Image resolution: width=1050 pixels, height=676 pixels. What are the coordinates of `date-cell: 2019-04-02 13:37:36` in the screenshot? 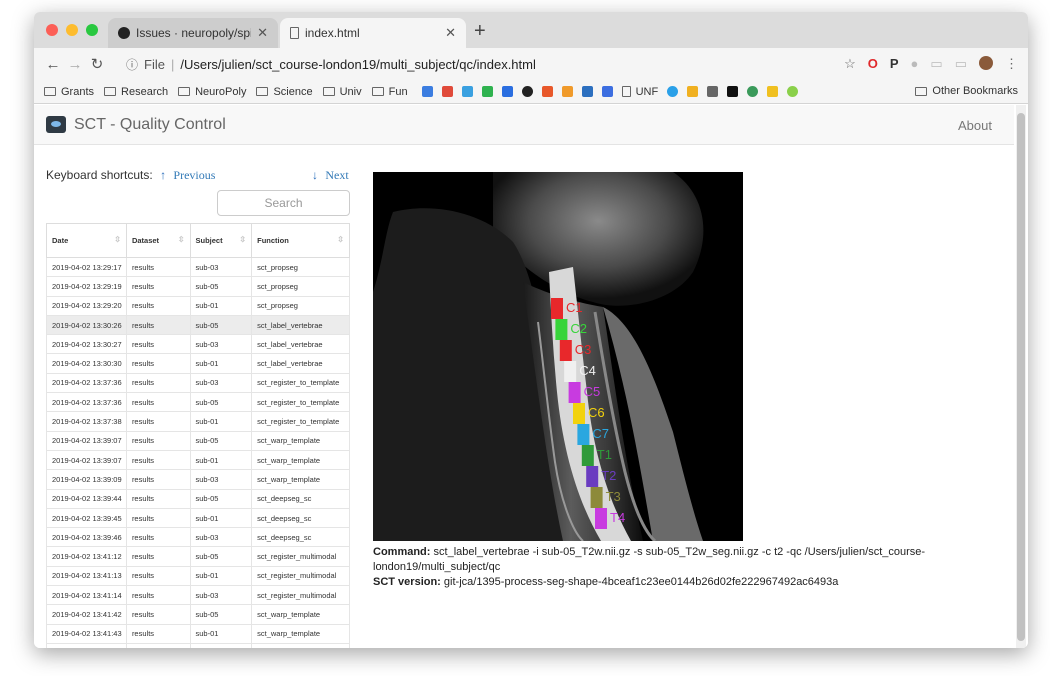 It's located at (86, 402).